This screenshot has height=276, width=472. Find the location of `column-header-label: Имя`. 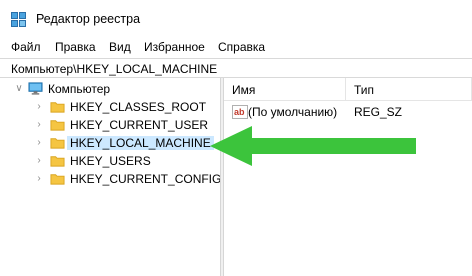

column-header-label: Имя is located at coordinates (244, 90).